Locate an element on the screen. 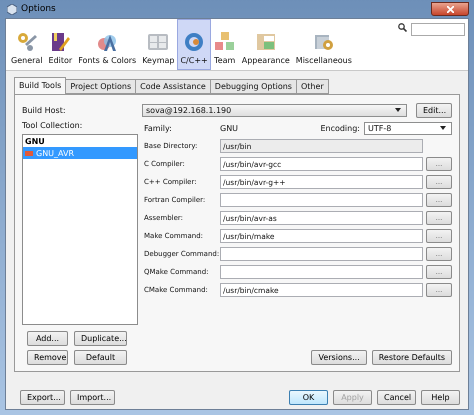 The image size is (474, 415). tab: Build Tools is located at coordinates (40, 85).